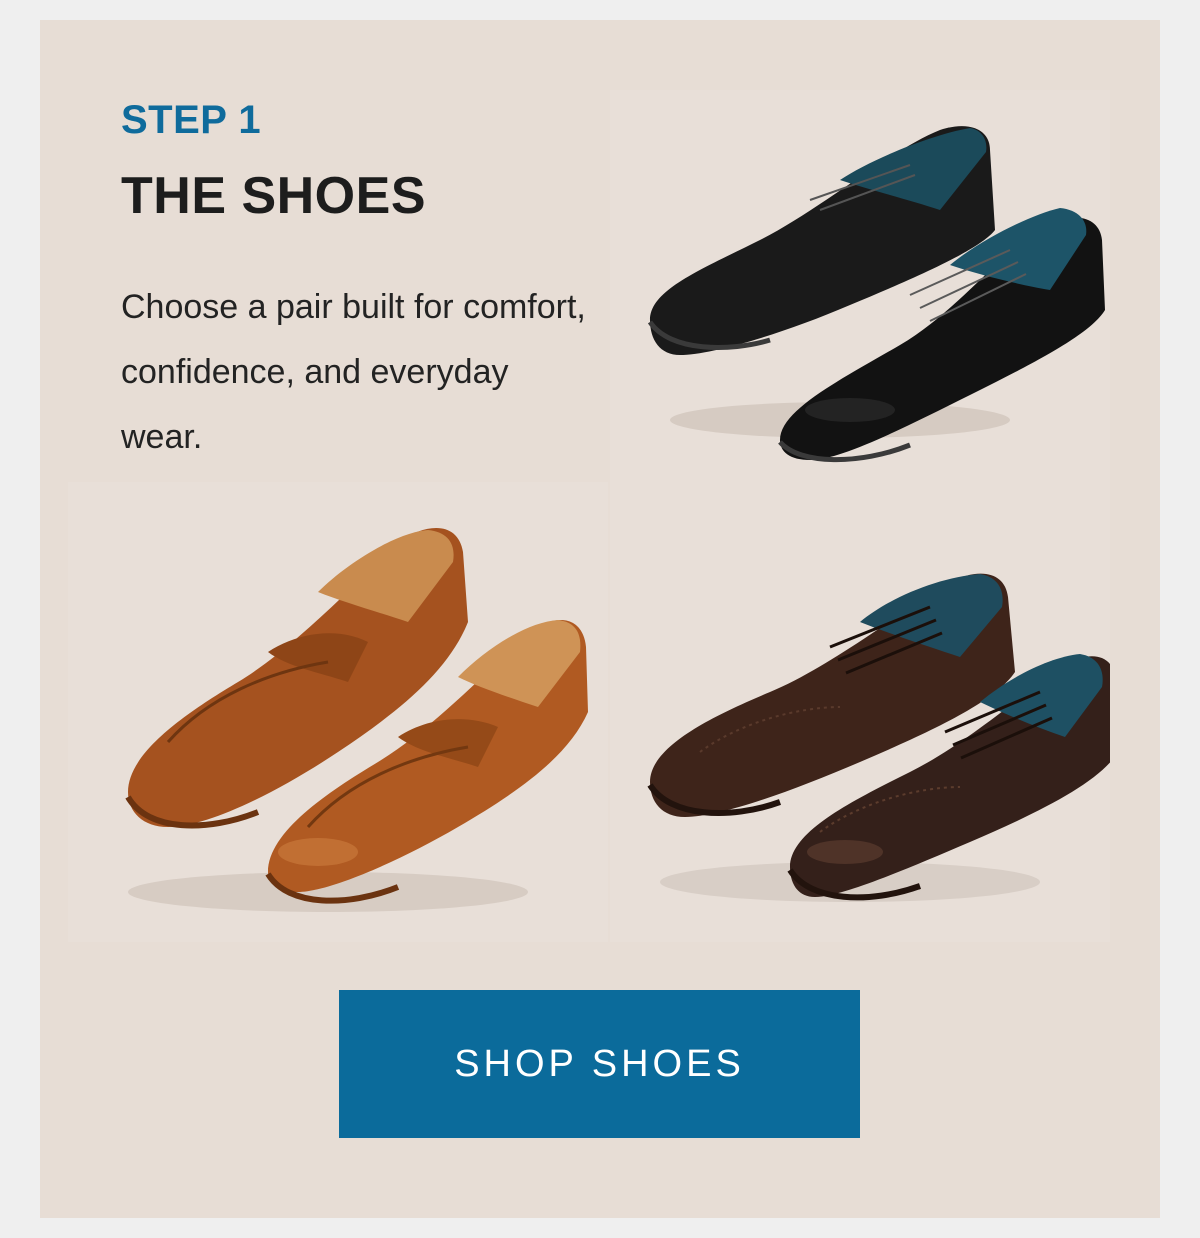 The width and height of the screenshot is (1200, 1238). Describe the element at coordinates (599, 1064) in the screenshot. I see `shop-shoes-button: SHOP SHOES` at that location.